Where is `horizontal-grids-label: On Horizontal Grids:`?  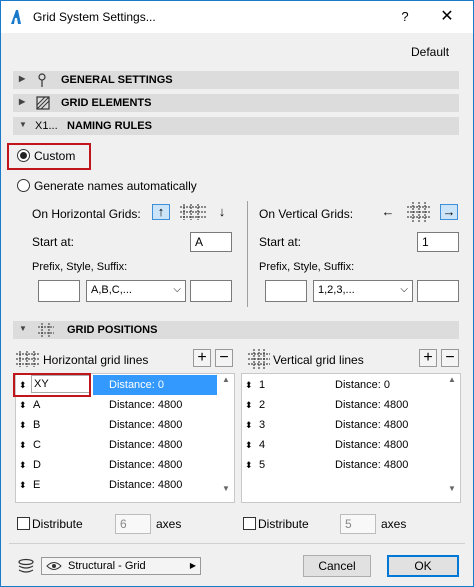 horizontal-grids-label: On Horizontal Grids: is located at coordinates (86, 214).